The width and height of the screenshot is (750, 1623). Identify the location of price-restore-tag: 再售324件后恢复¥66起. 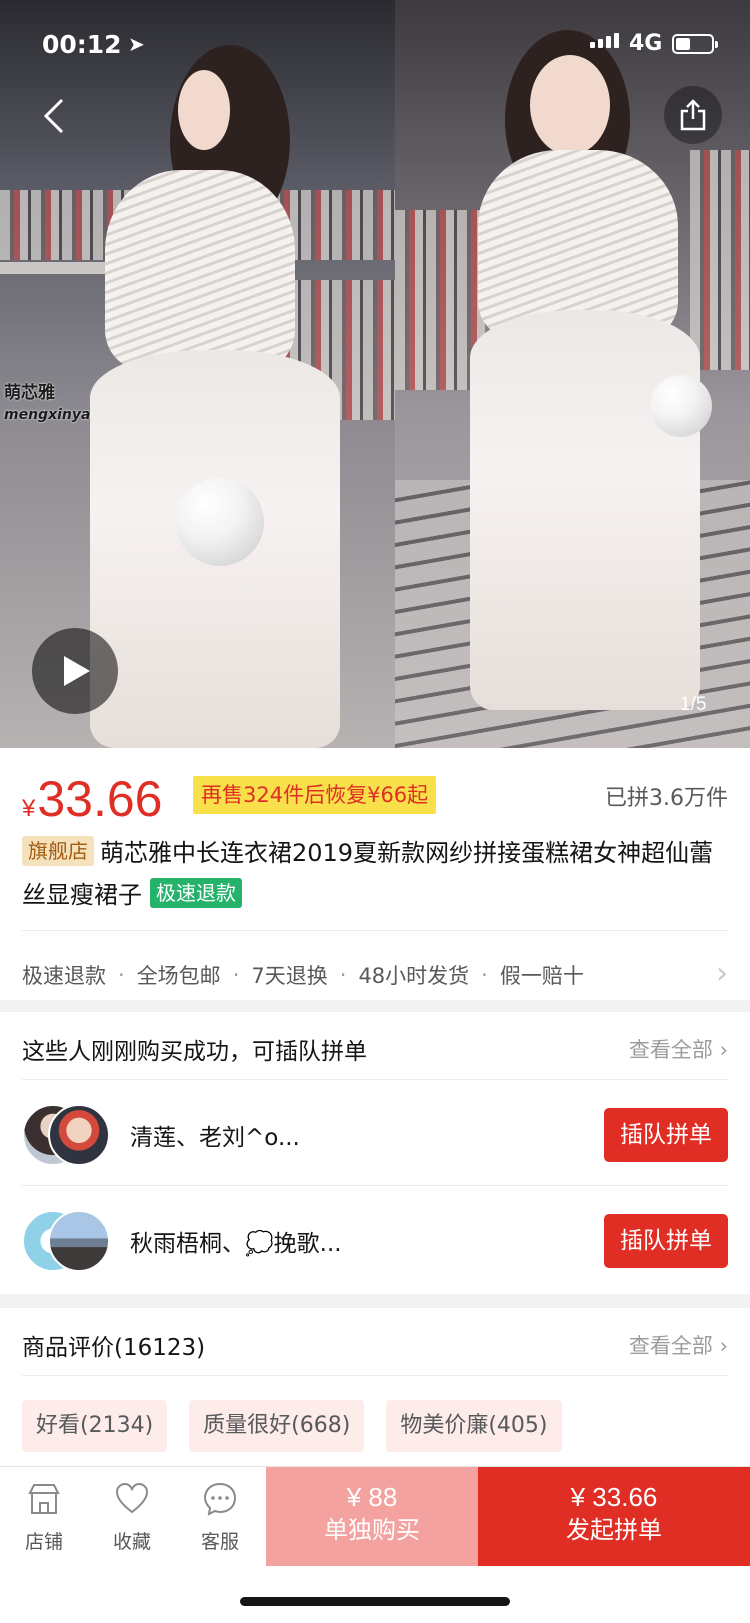
(315, 795).